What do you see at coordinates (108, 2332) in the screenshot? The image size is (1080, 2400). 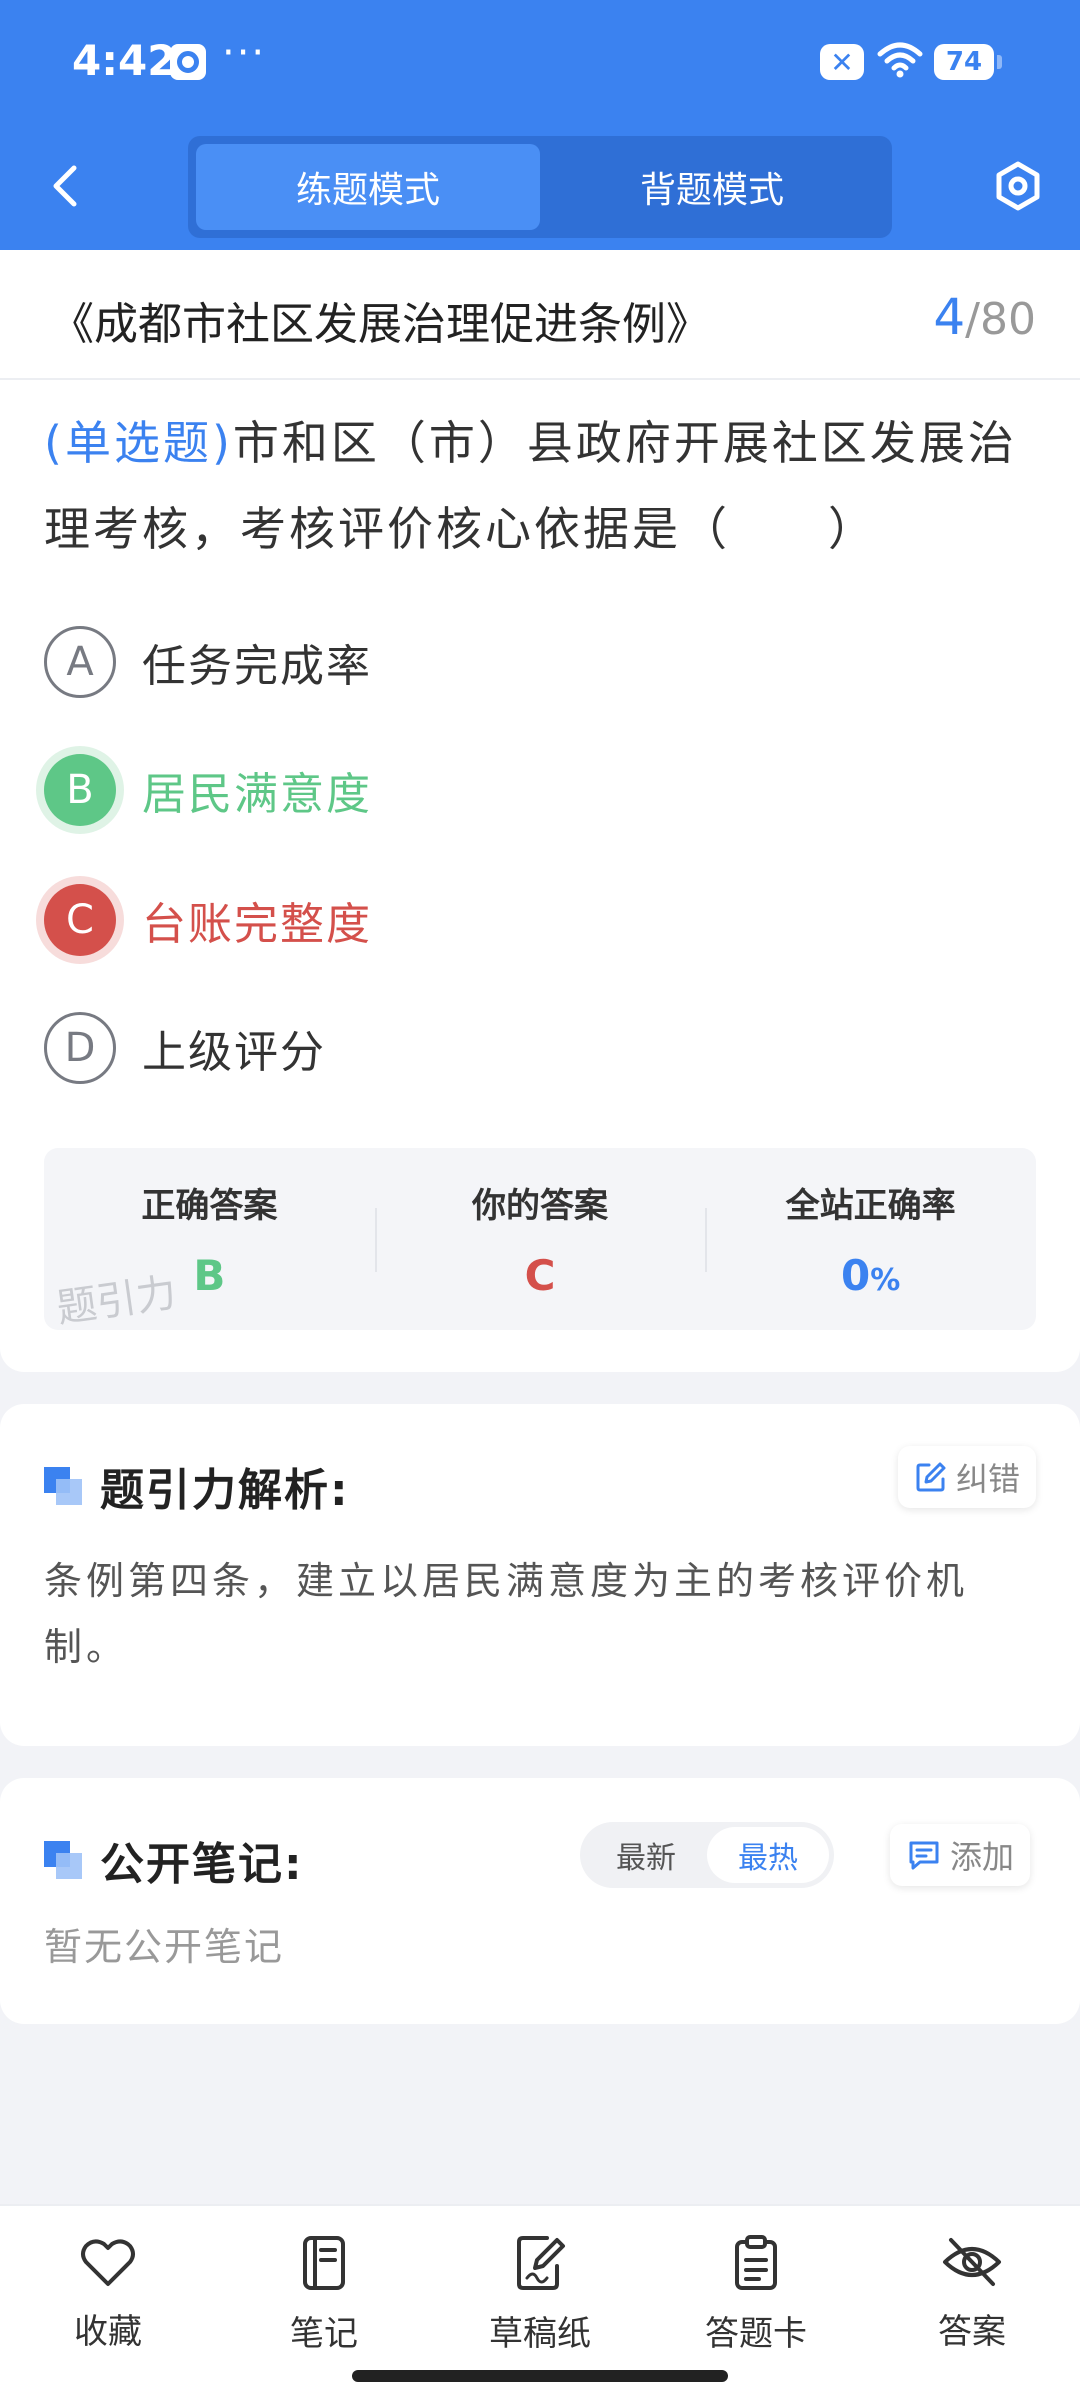 I see `favorite-label: 收藏` at bounding box center [108, 2332].